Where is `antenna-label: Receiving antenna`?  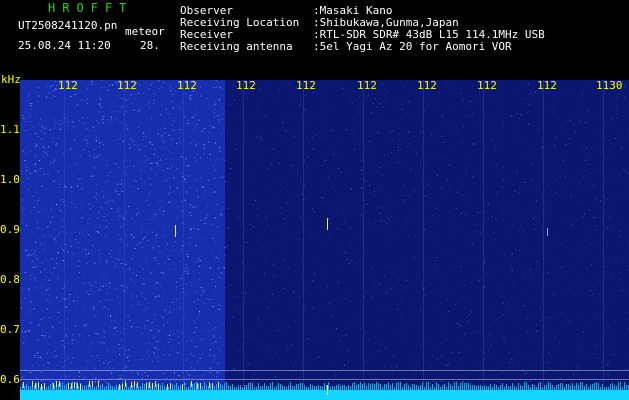 antenna-label: Receiving antenna is located at coordinates (236, 46).